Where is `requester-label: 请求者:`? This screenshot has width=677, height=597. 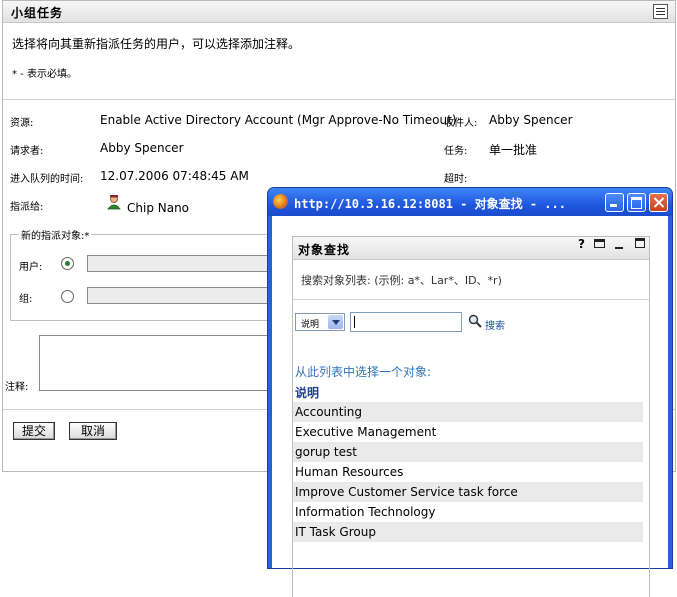
requester-label: 请求者: is located at coordinates (27, 151).